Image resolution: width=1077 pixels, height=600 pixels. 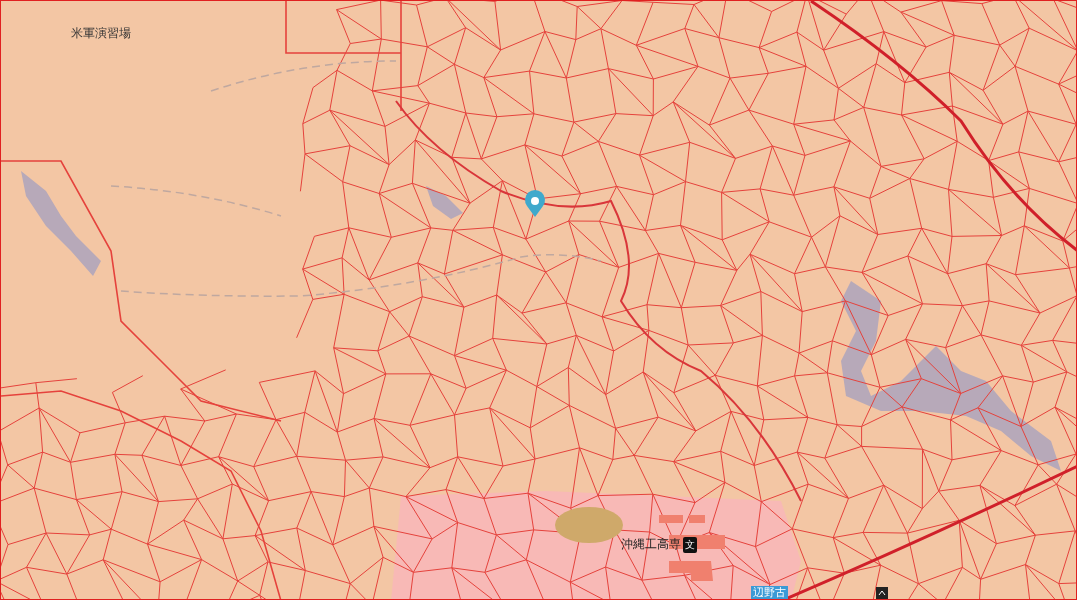 What do you see at coordinates (769, 592) in the screenshot?
I see `place-badge: 辺野古` at bounding box center [769, 592].